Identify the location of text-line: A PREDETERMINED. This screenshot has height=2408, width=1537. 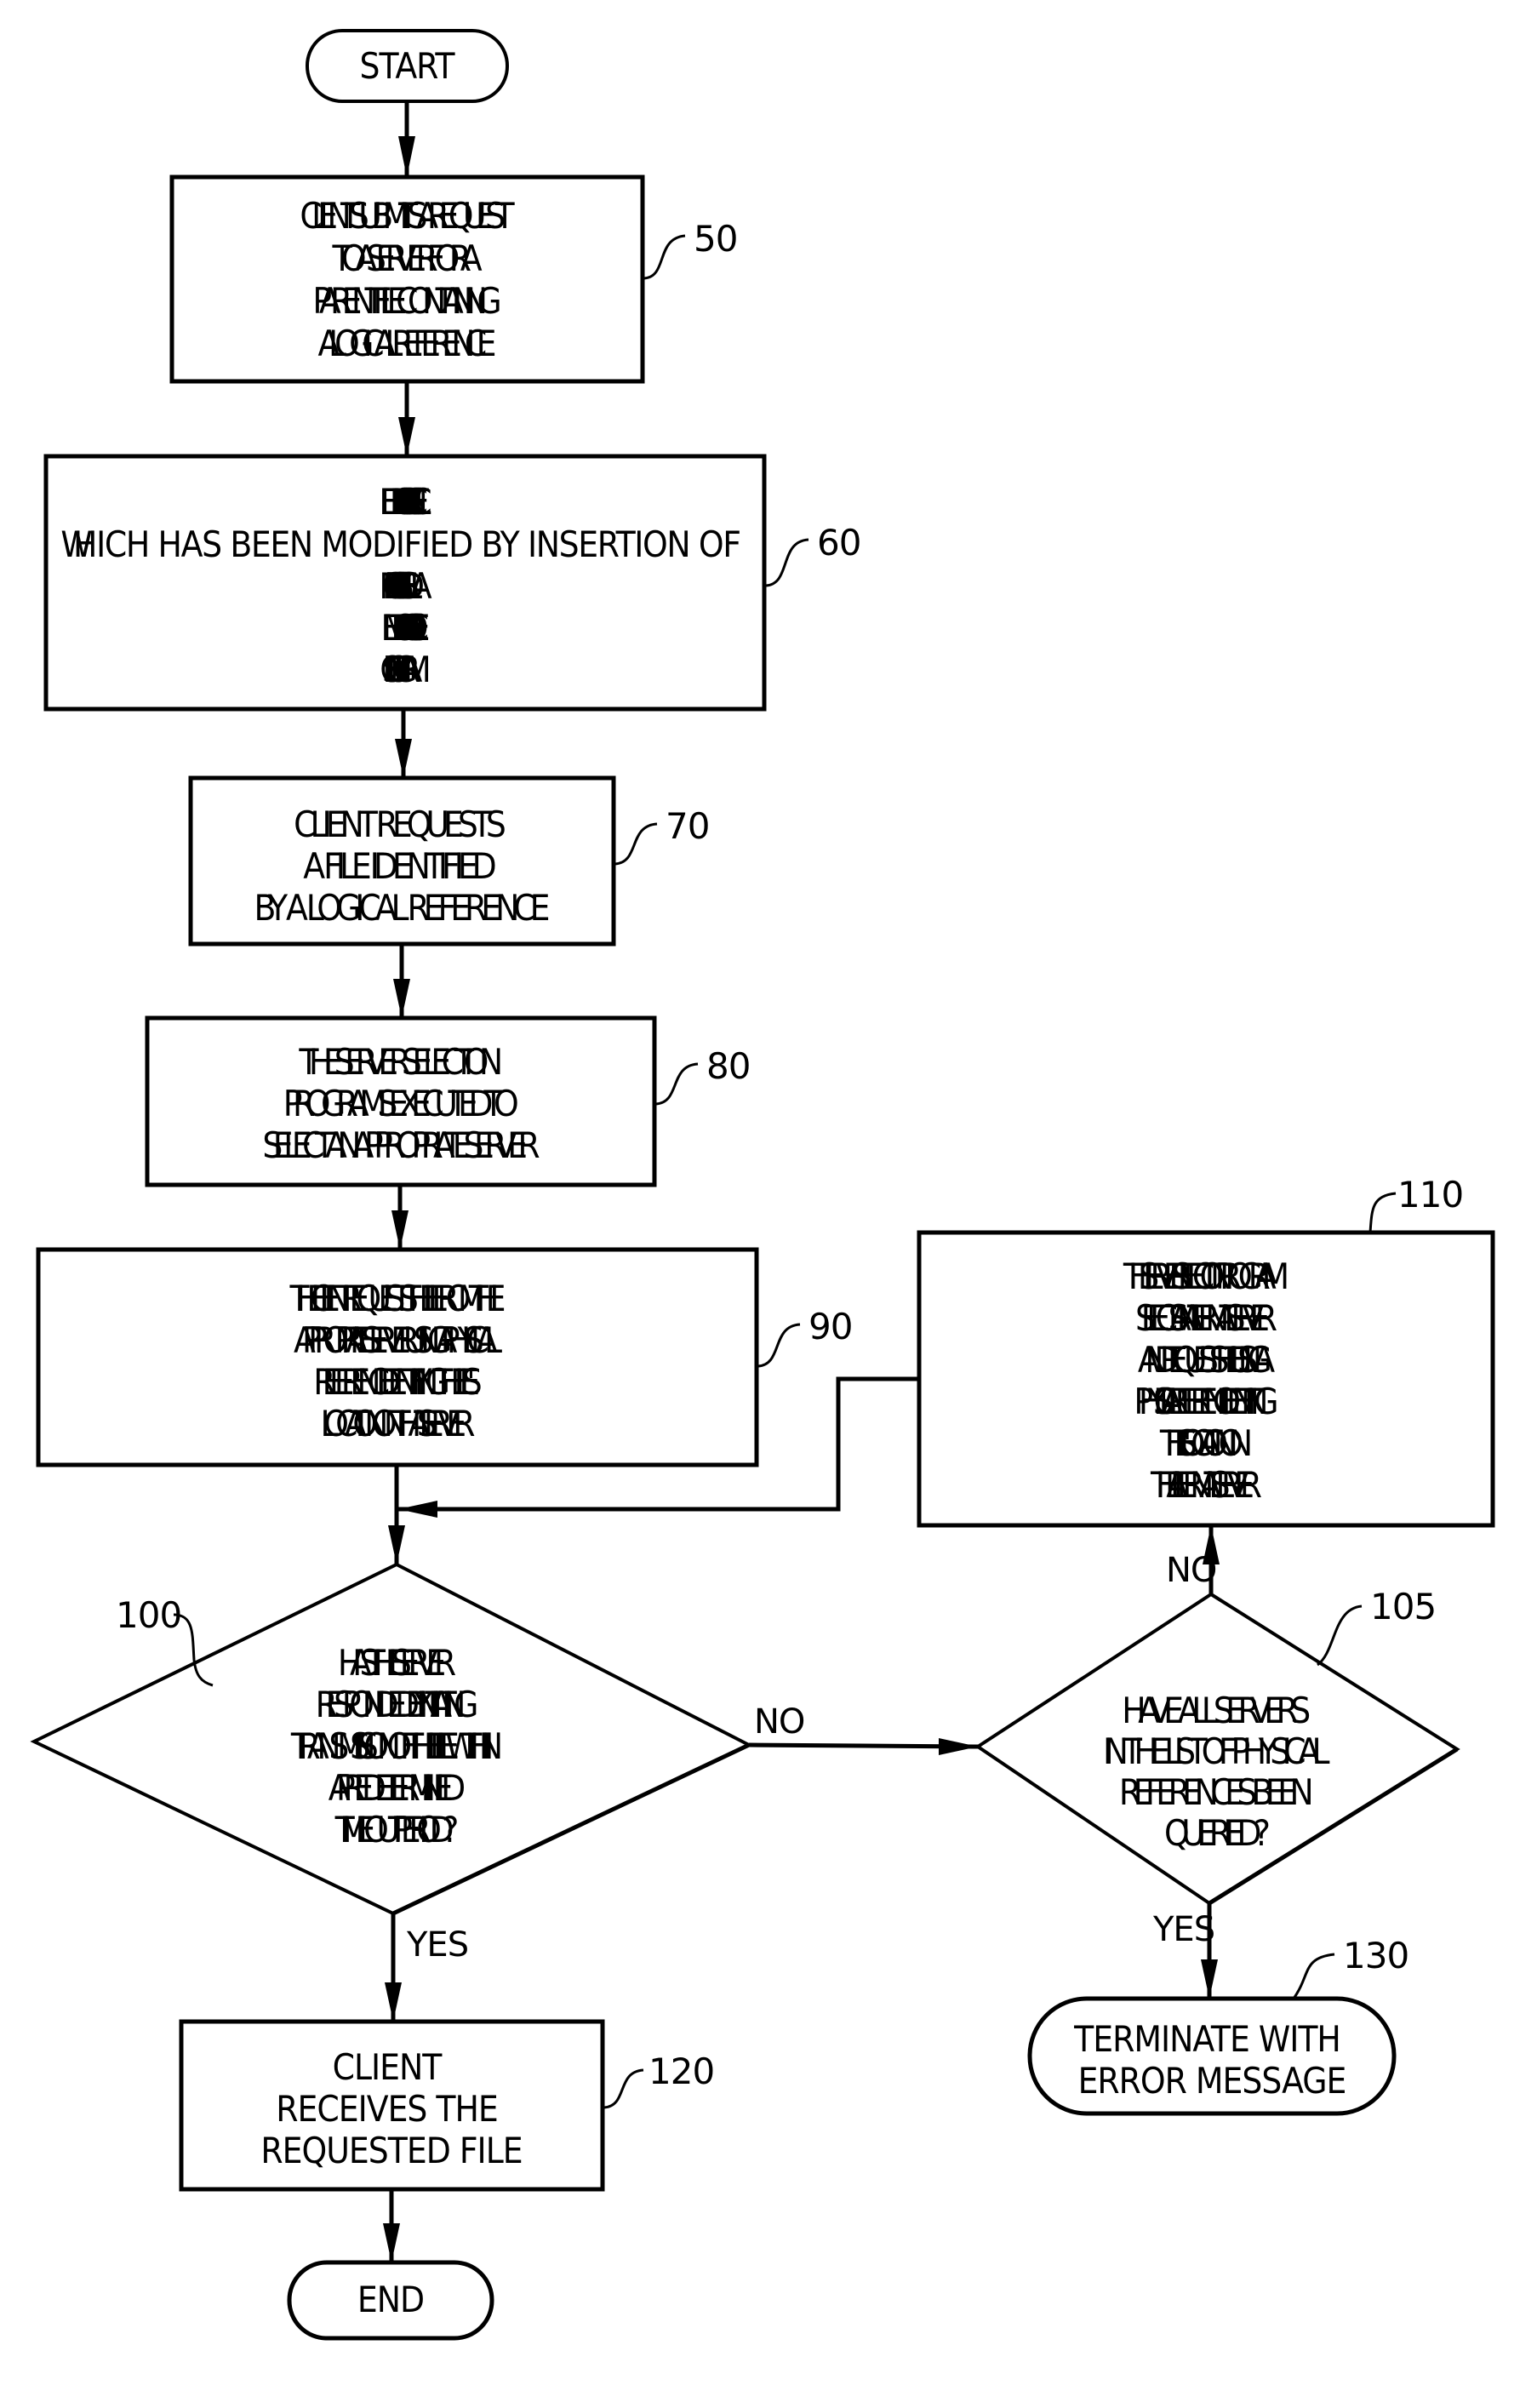
(397, 1788).